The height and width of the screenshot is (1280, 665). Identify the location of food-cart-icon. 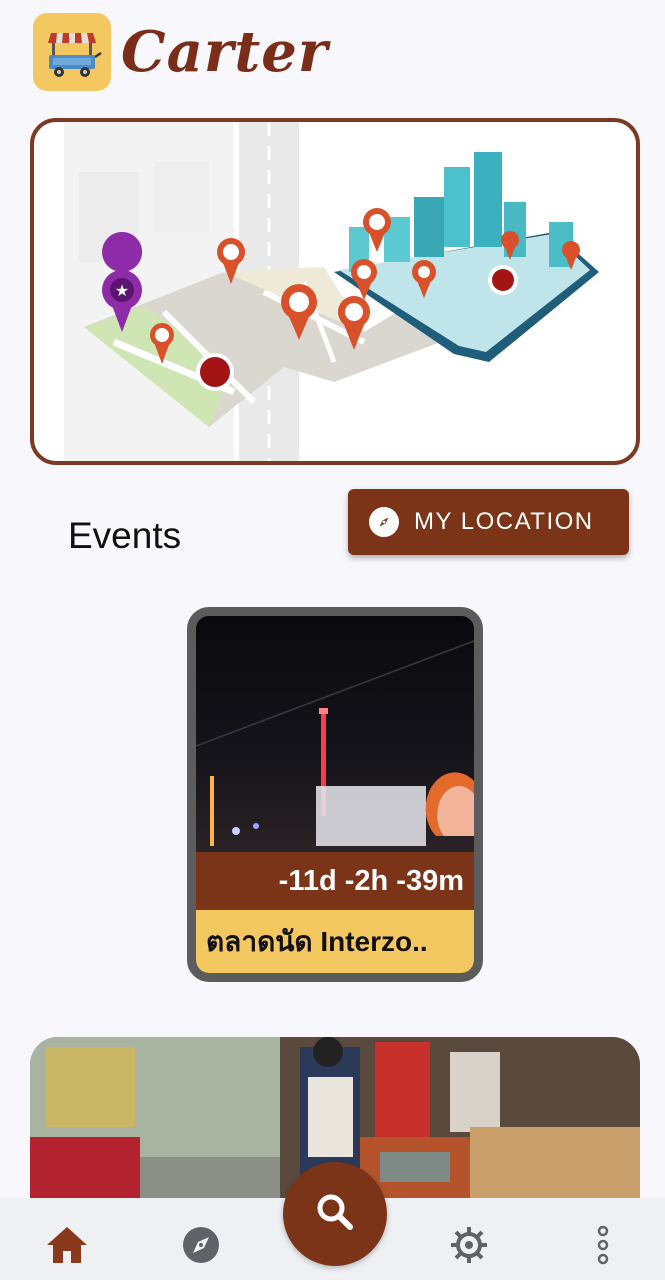
(72, 52).